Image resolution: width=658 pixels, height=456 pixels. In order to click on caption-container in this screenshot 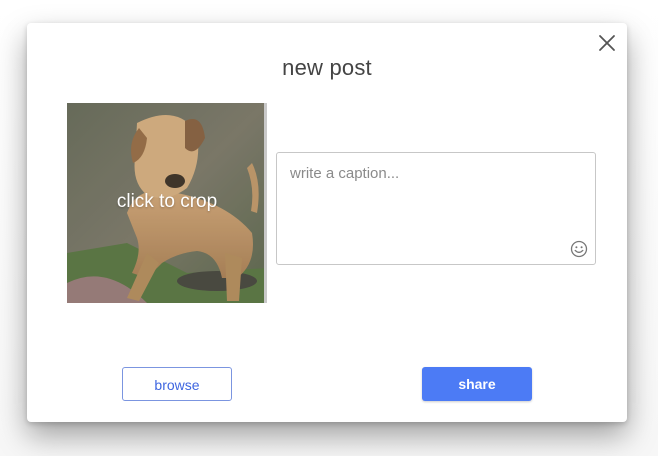, I will do `click(436, 208)`.